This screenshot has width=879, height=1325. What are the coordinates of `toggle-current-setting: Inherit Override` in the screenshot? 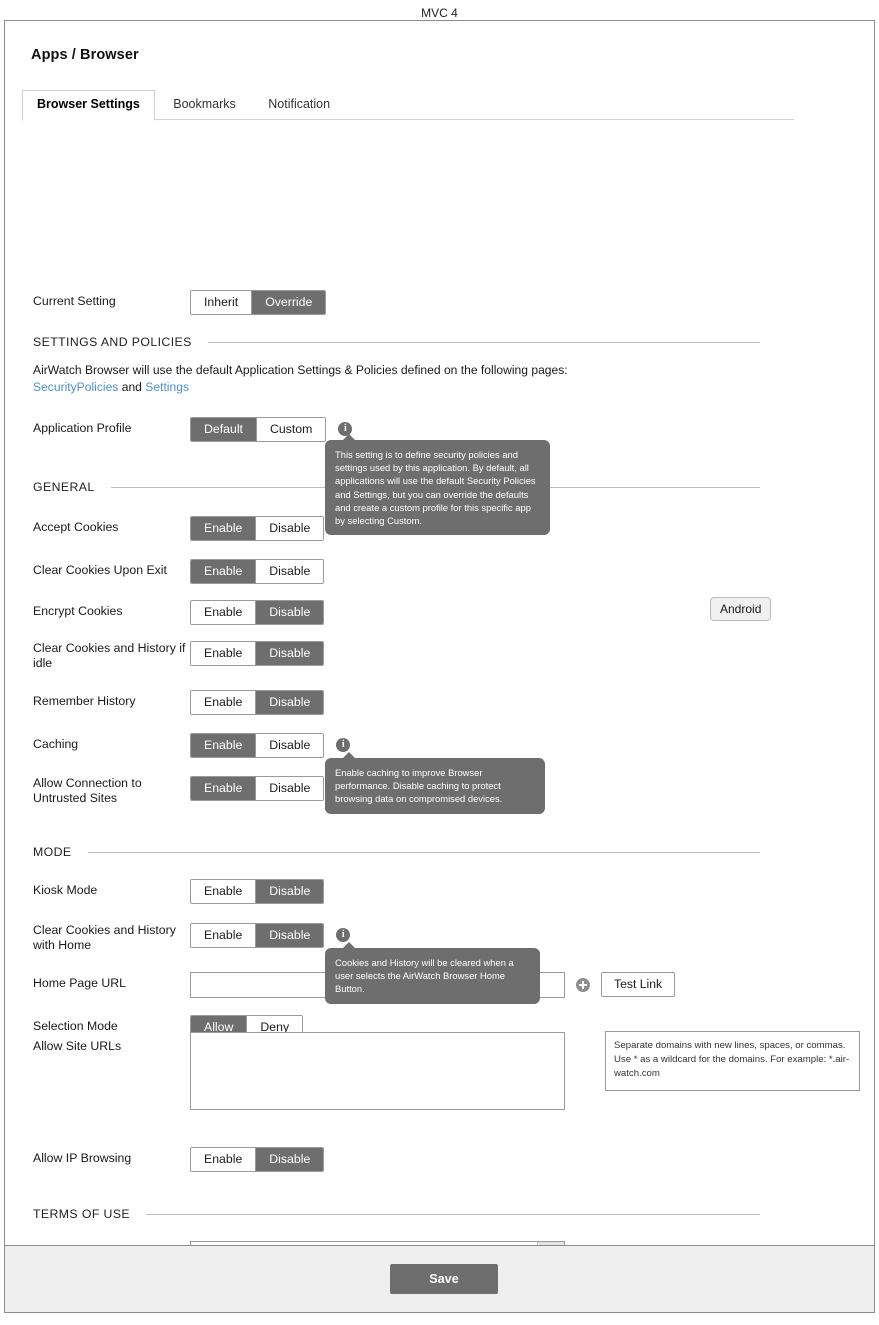 It's located at (258, 302).